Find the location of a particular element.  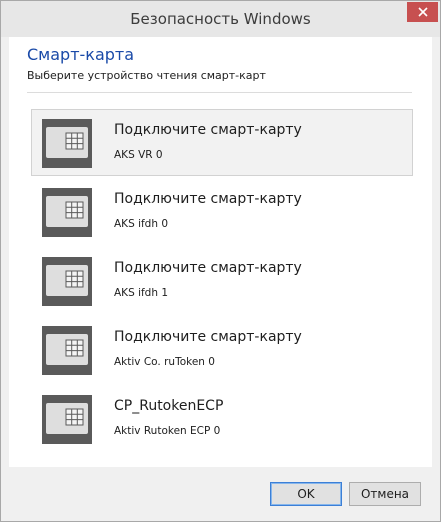

card-reader-name: AKS ifdh 0 is located at coordinates (141, 224).